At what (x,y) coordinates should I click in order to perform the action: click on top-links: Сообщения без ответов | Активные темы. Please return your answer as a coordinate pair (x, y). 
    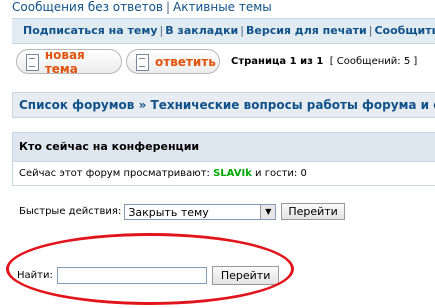
    Looking at the image, I should click on (142, 7).